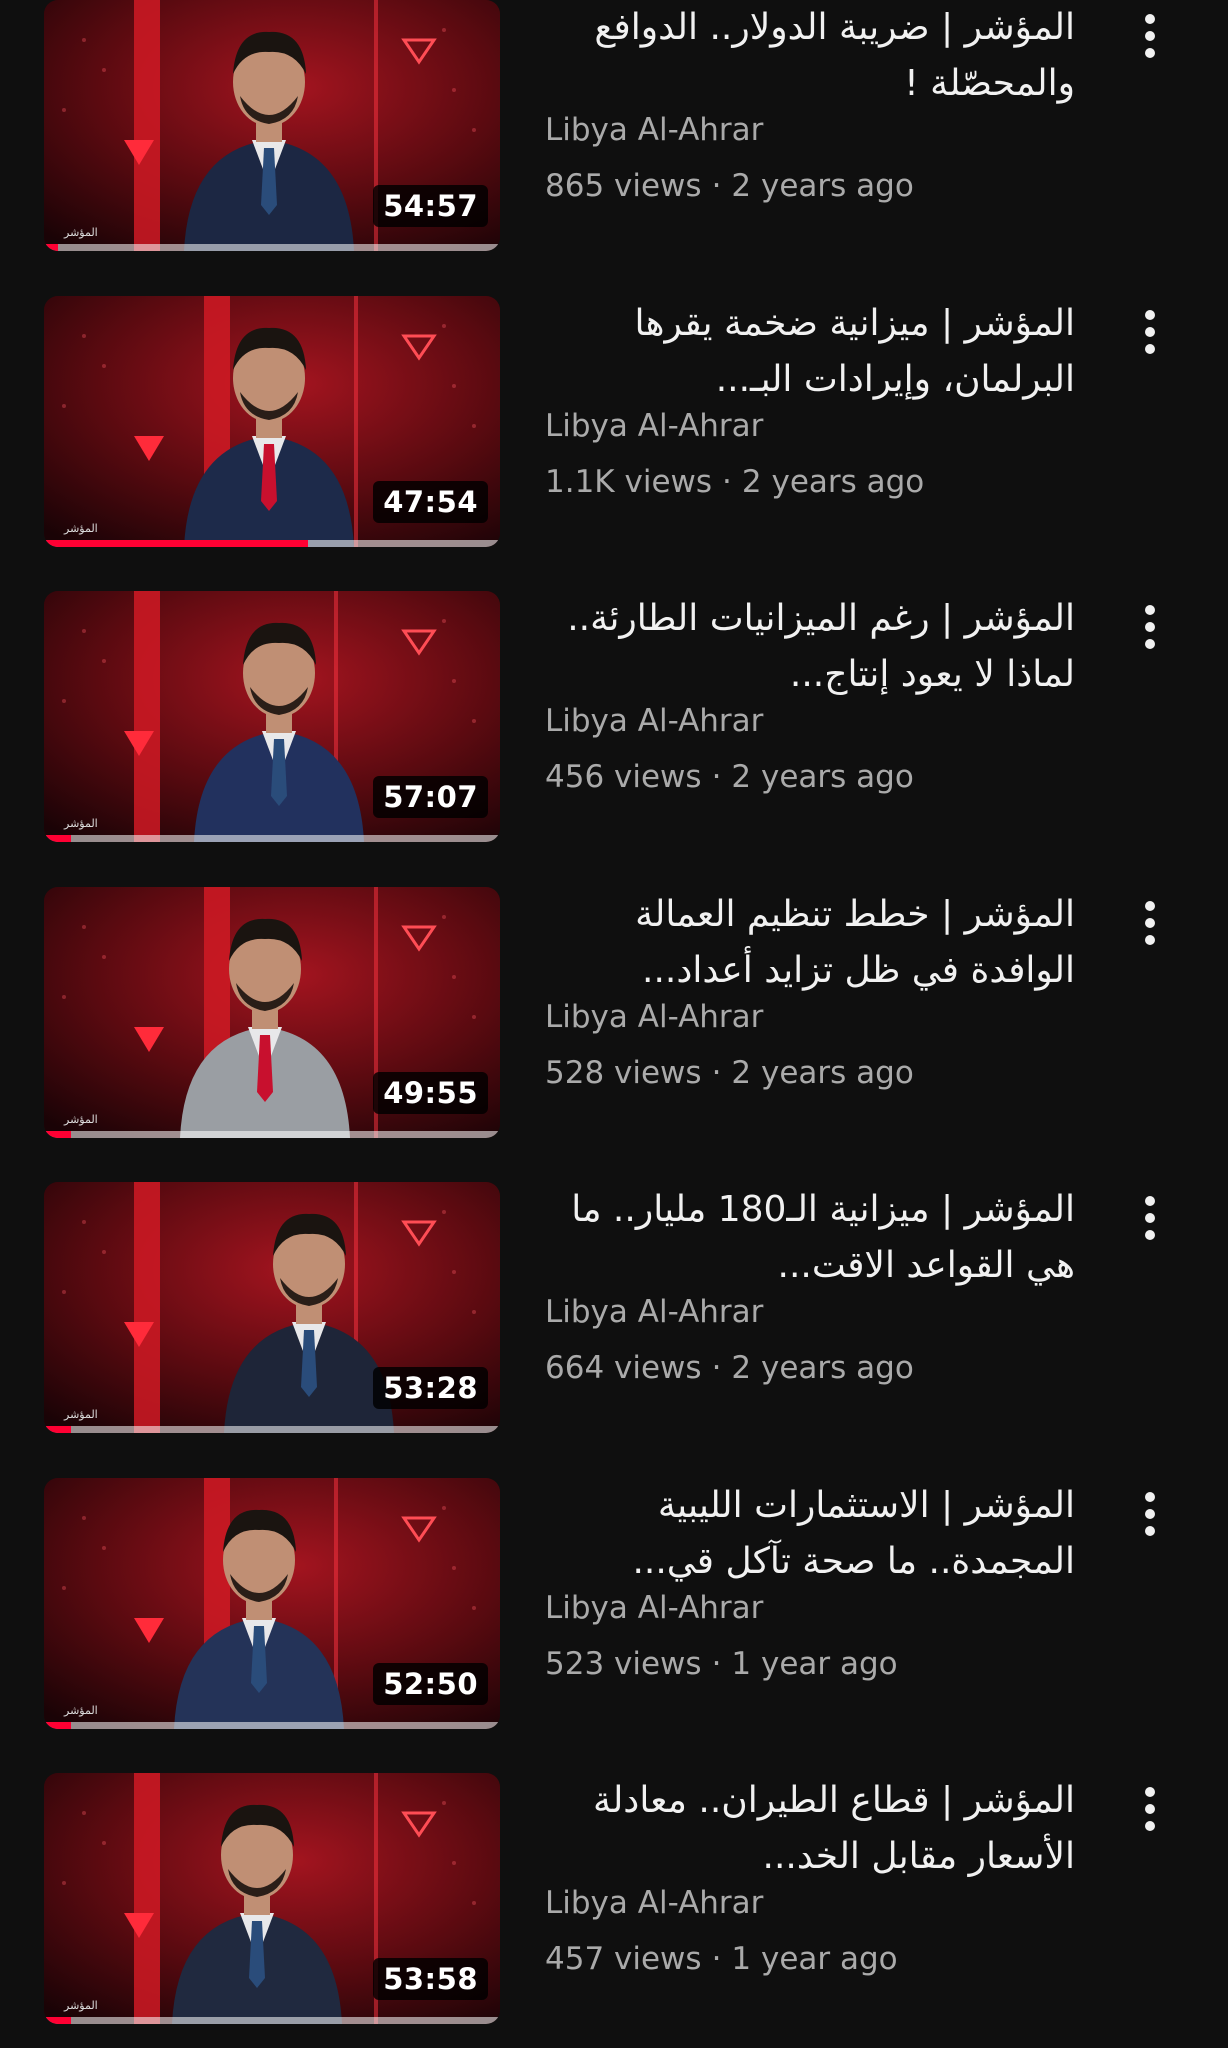  What do you see at coordinates (729, 186) in the screenshot?
I see `video-metadata: 865 views · 2 years ago` at bounding box center [729, 186].